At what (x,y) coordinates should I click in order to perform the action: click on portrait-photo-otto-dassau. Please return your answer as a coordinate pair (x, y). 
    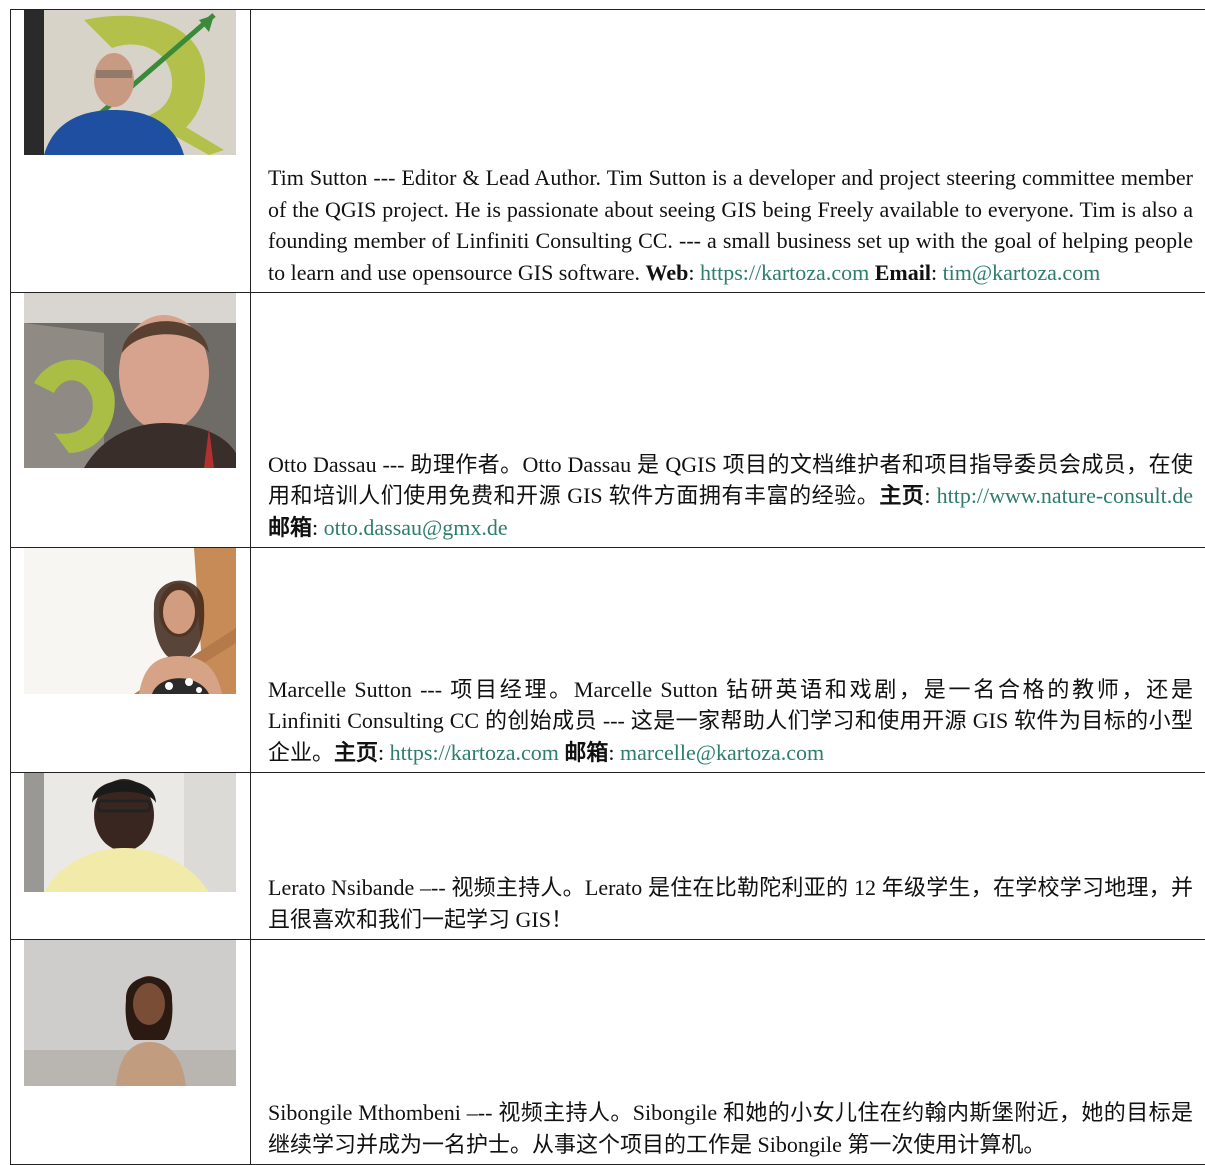
    Looking at the image, I should click on (130, 380).